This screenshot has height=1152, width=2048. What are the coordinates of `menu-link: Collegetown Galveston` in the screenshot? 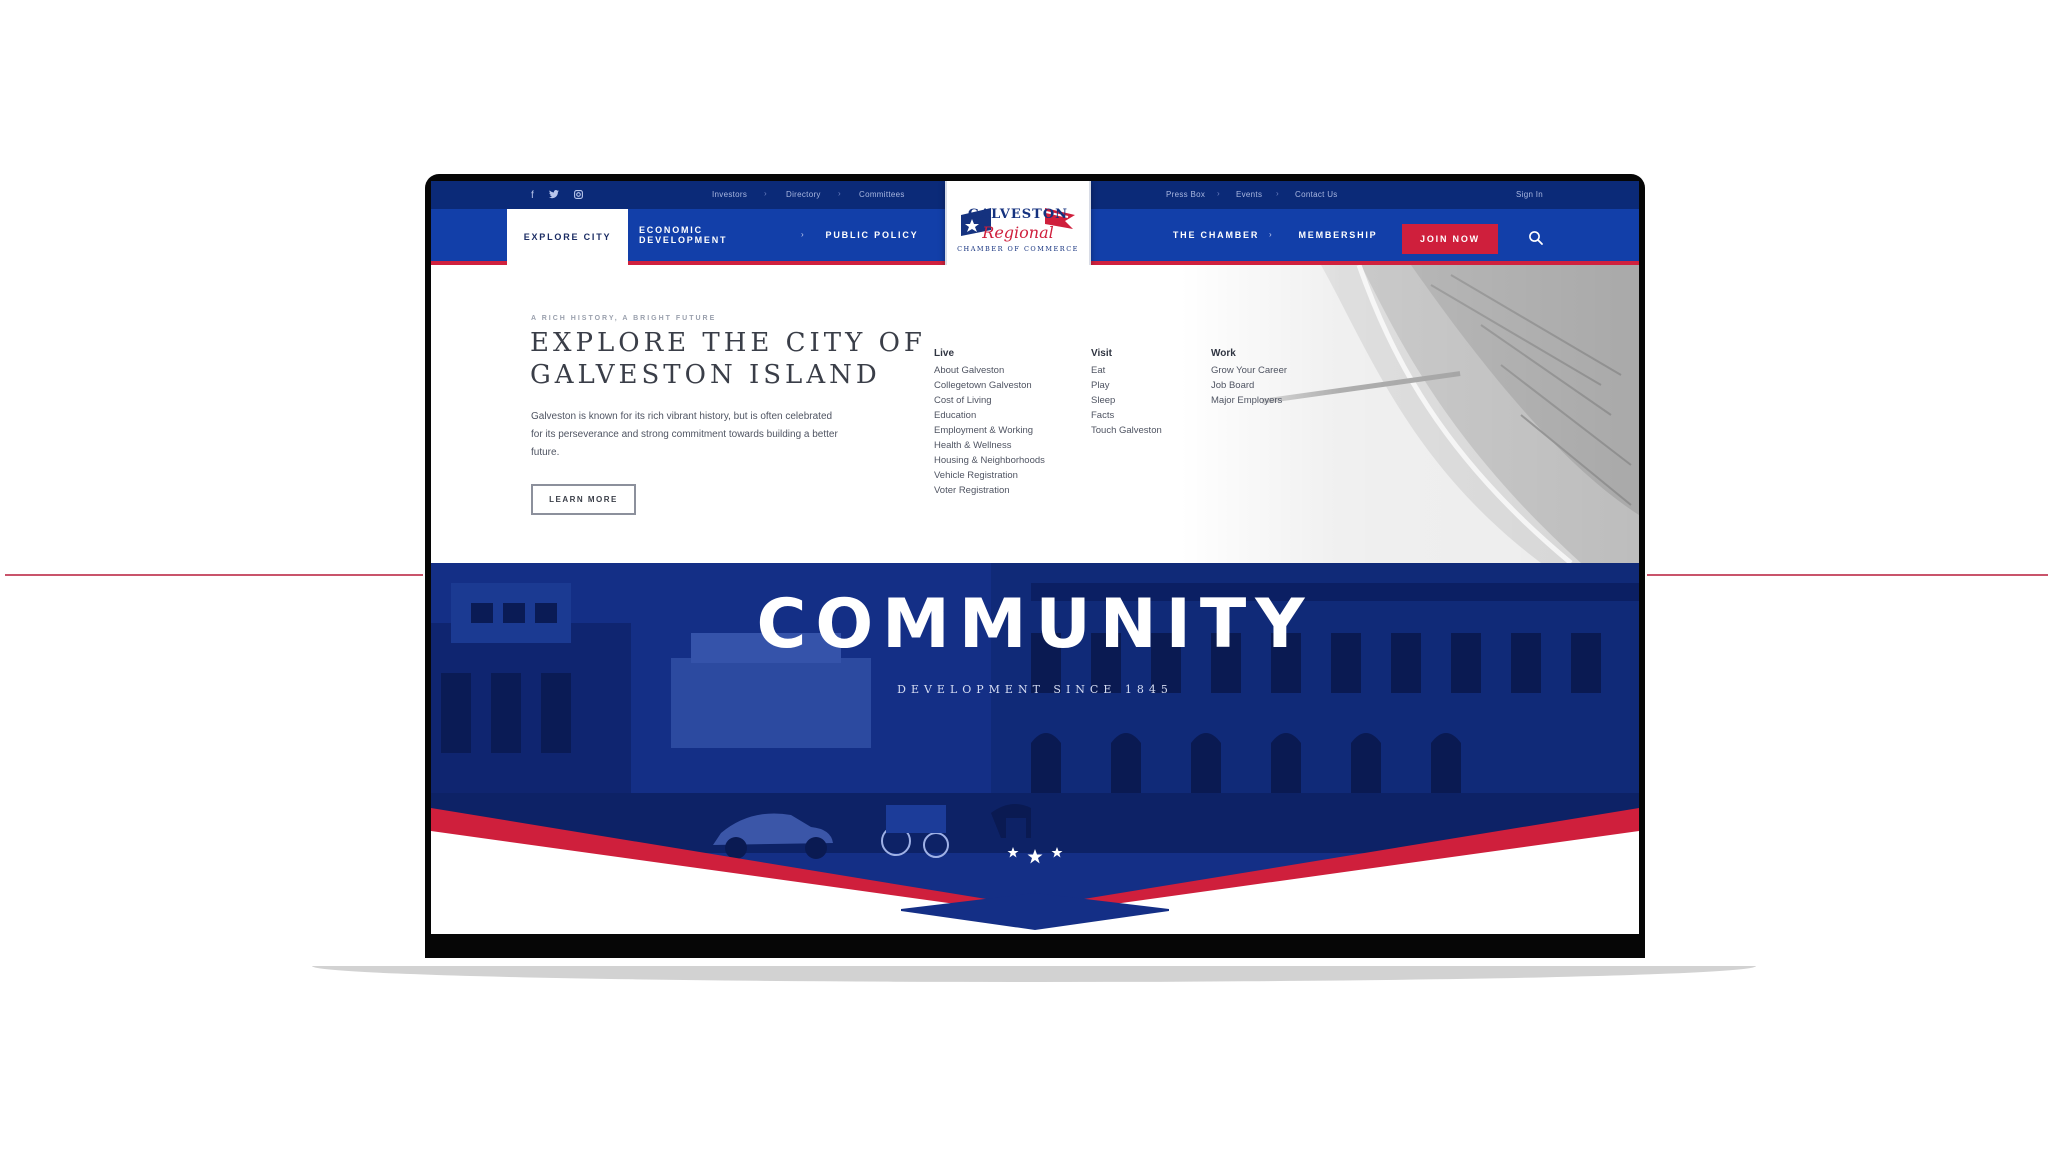 It's located at (989, 385).